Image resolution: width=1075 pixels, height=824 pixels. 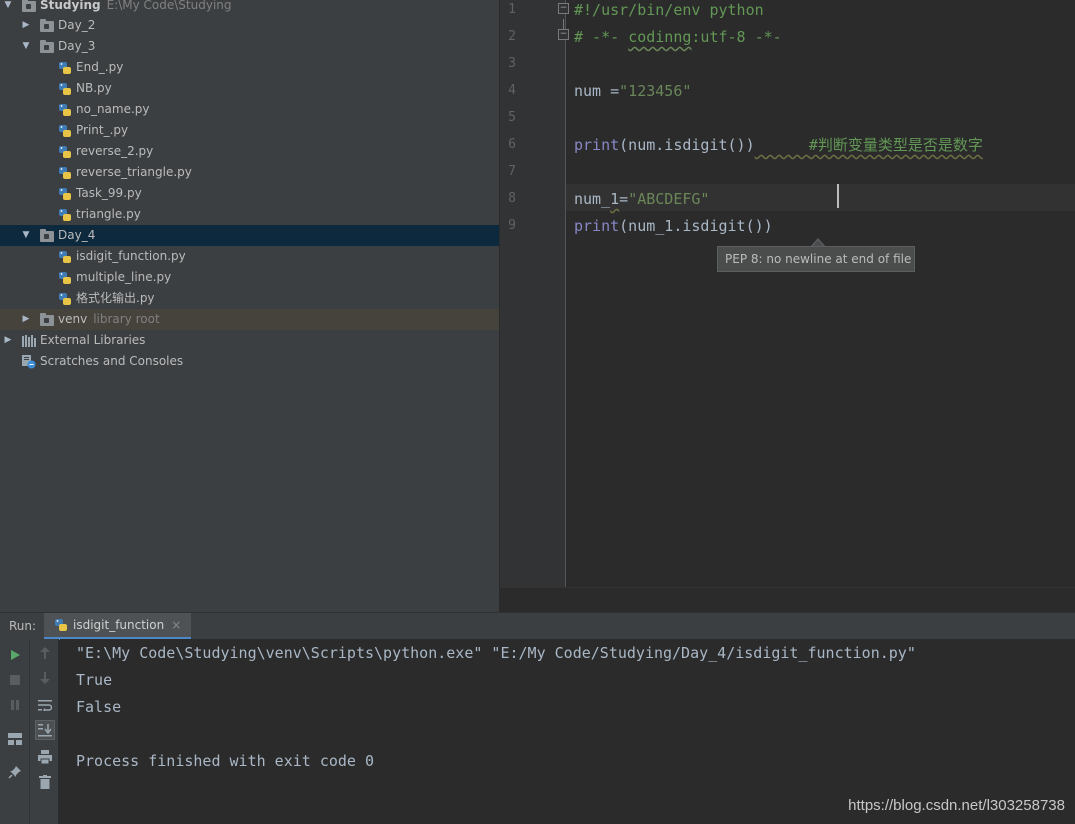 I want to click on gutter-divider, so click(x=565, y=293).